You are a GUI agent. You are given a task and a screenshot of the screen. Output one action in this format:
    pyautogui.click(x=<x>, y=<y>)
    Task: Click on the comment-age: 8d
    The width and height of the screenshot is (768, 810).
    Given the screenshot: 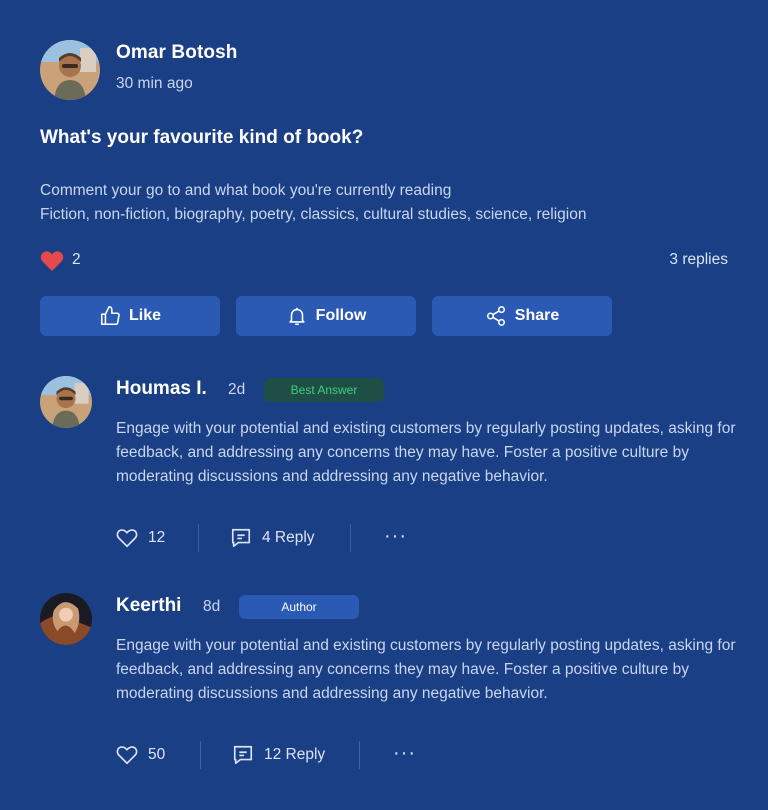 What is the action you would take?
    pyautogui.click(x=212, y=606)
    